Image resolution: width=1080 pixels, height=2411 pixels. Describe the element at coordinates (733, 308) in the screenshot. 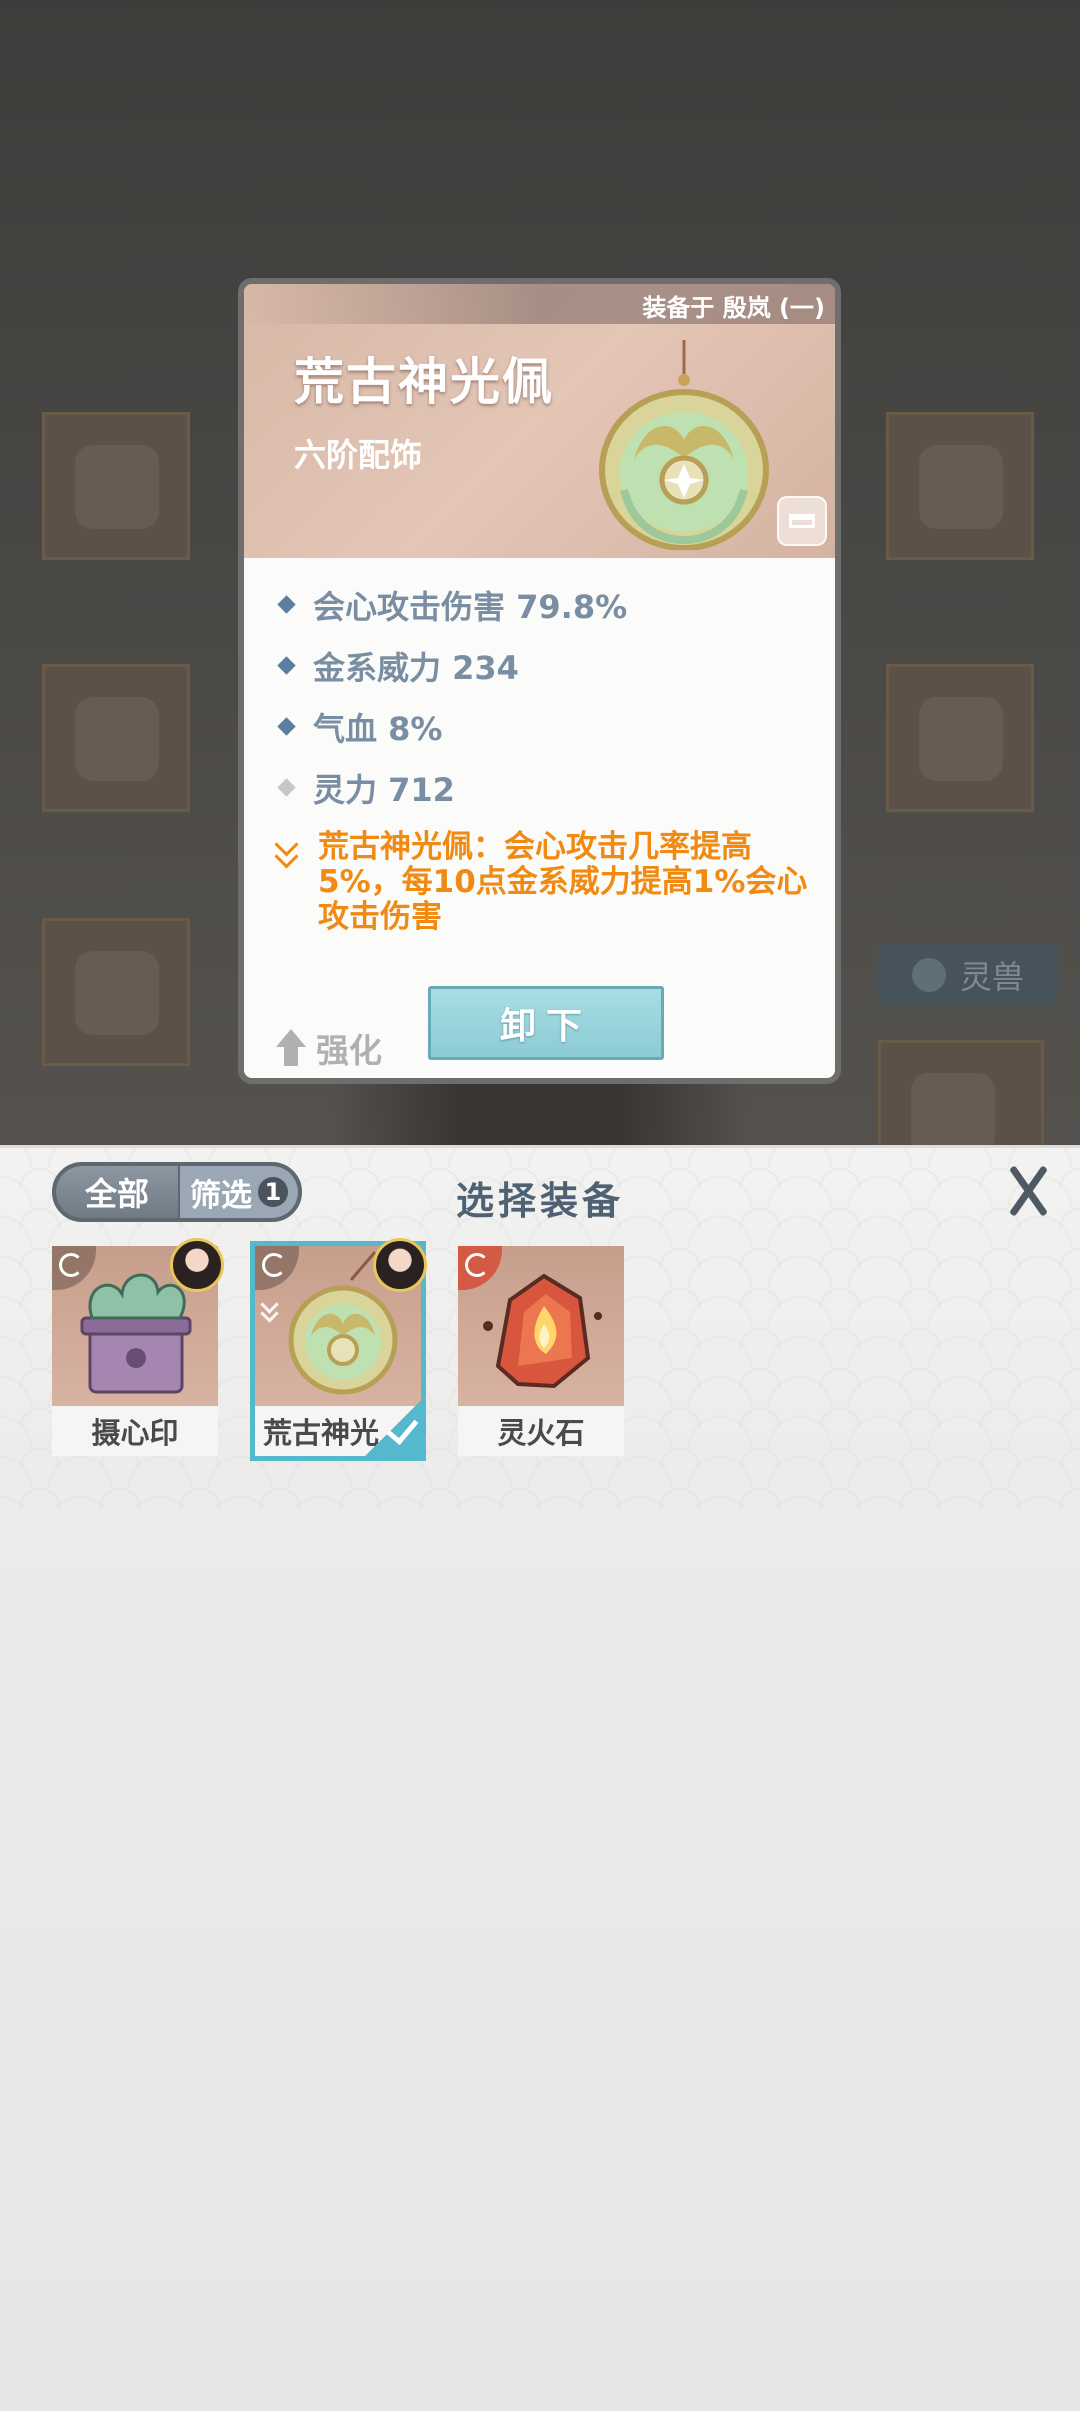

I see `equipped-on-label: 装备于 殷岚 (一)` at that location.